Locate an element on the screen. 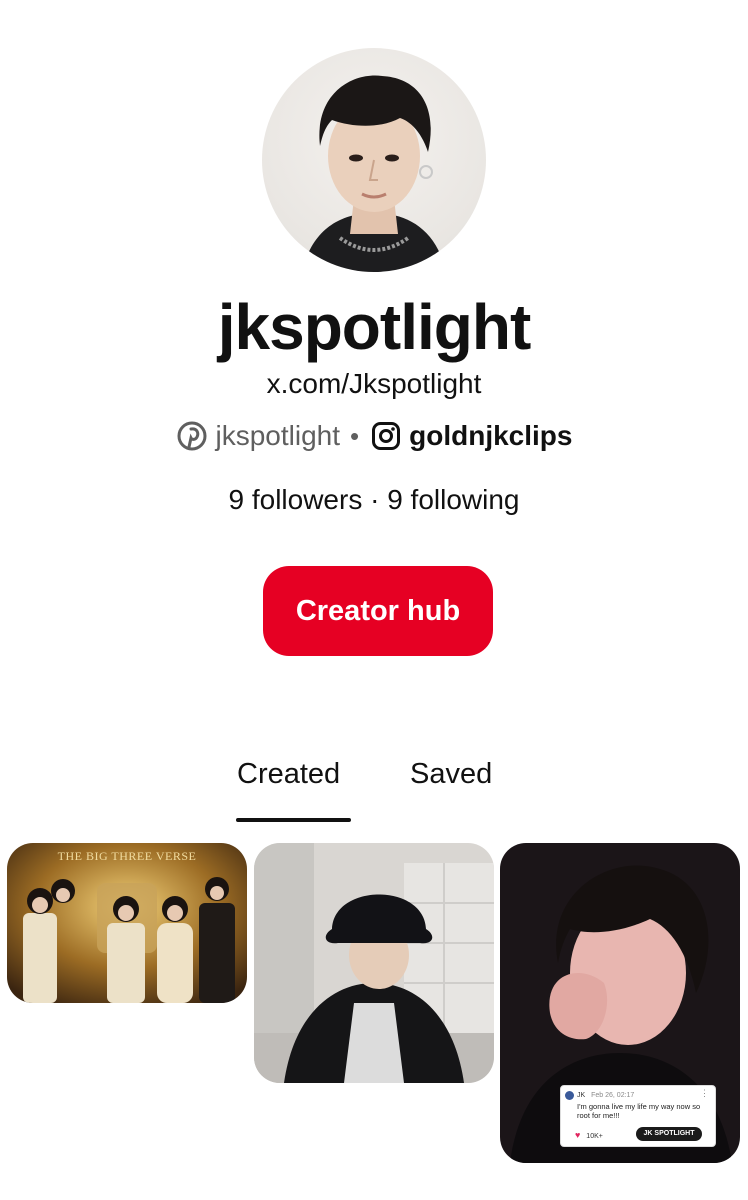 The height and width of the screenshot is (1200, 748). profile-username: jkspotlight is located at coordinates (374, 327).